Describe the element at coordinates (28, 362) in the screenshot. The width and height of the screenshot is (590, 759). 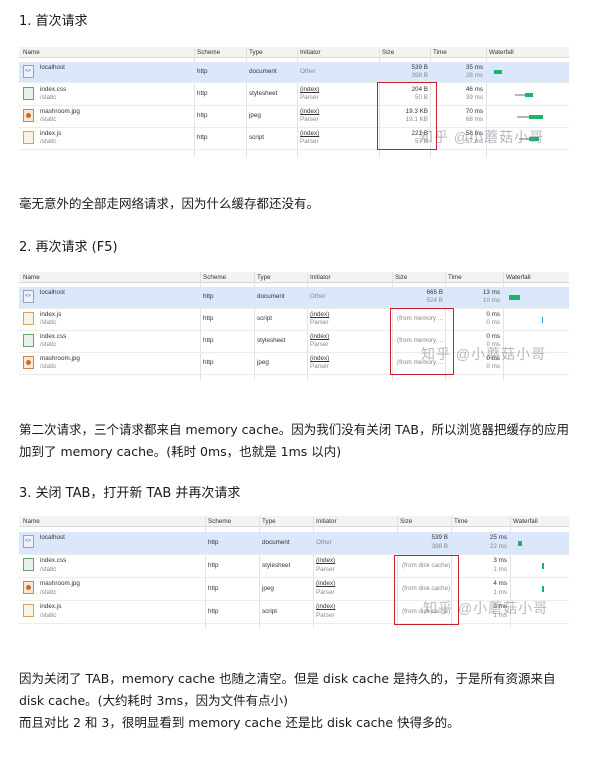
I see `image-file-icon` at that location.